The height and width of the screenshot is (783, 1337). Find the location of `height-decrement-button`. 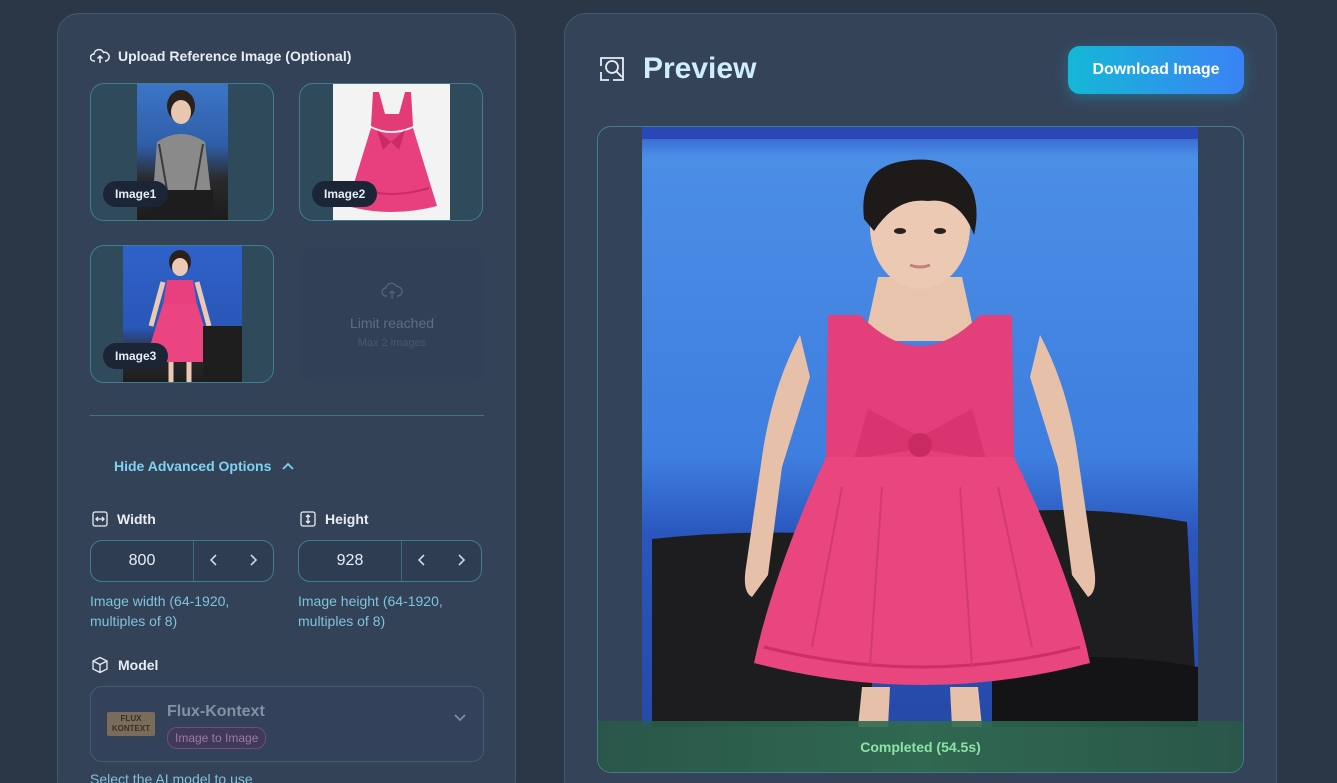

height-decrement-button is located at coordinates (422, 561).